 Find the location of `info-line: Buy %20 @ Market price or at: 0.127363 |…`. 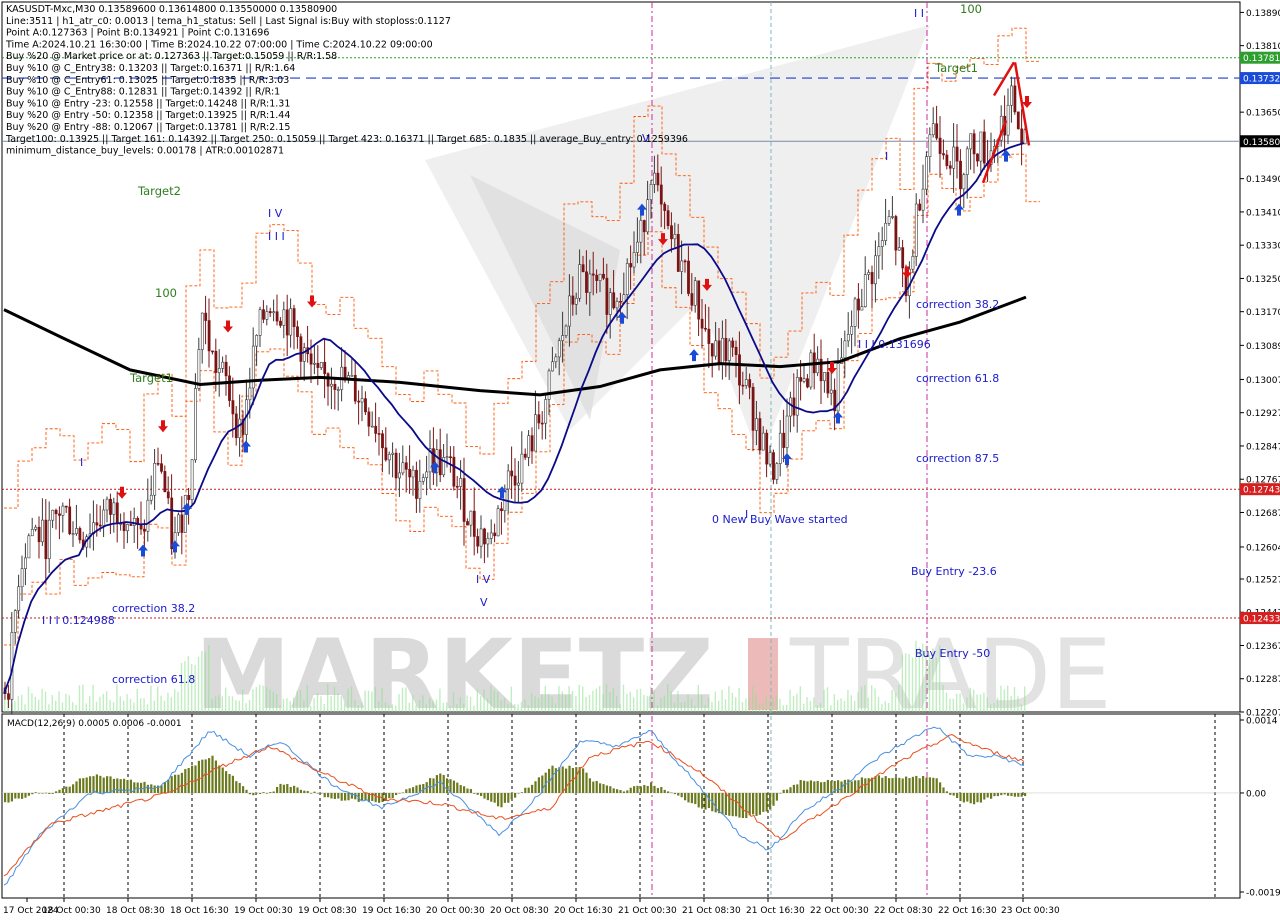

info-line: Buy %20 @ Market price or at: 0.127363 |… is located at coordinates (171, 56).